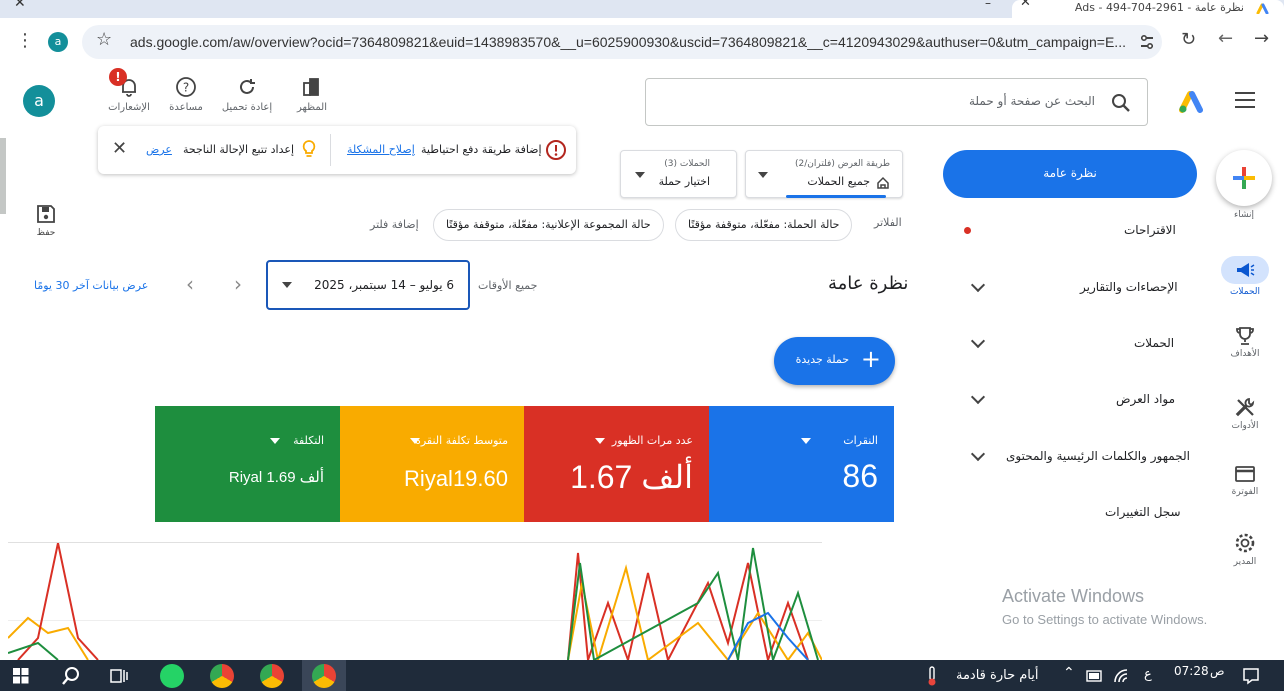 This screenshot has width=1284, height=691. I want to click on forward-icon: →, so click(1261, 38).